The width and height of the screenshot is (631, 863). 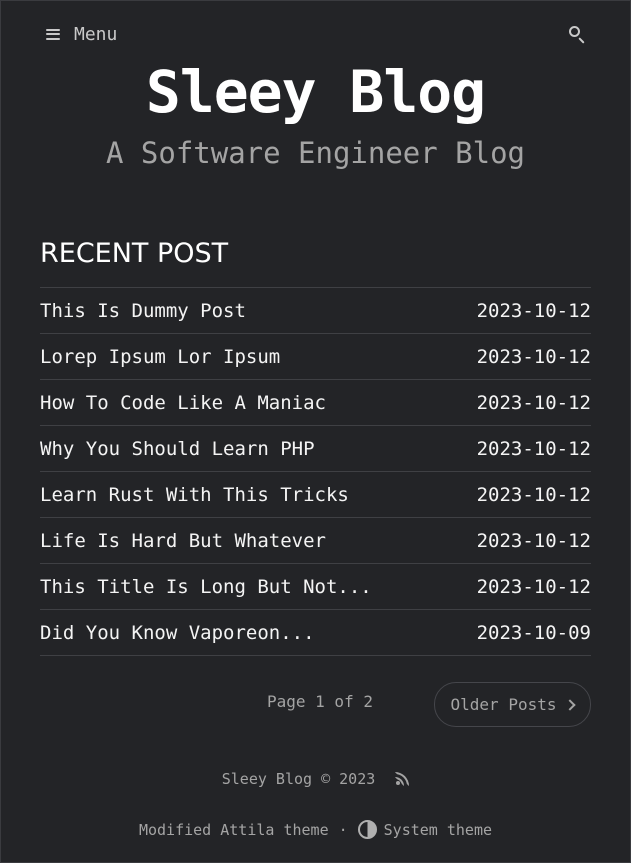 I want to click on post-row: Why You Should Learn PHP 2023-10-12, so click(x=315, y=449).